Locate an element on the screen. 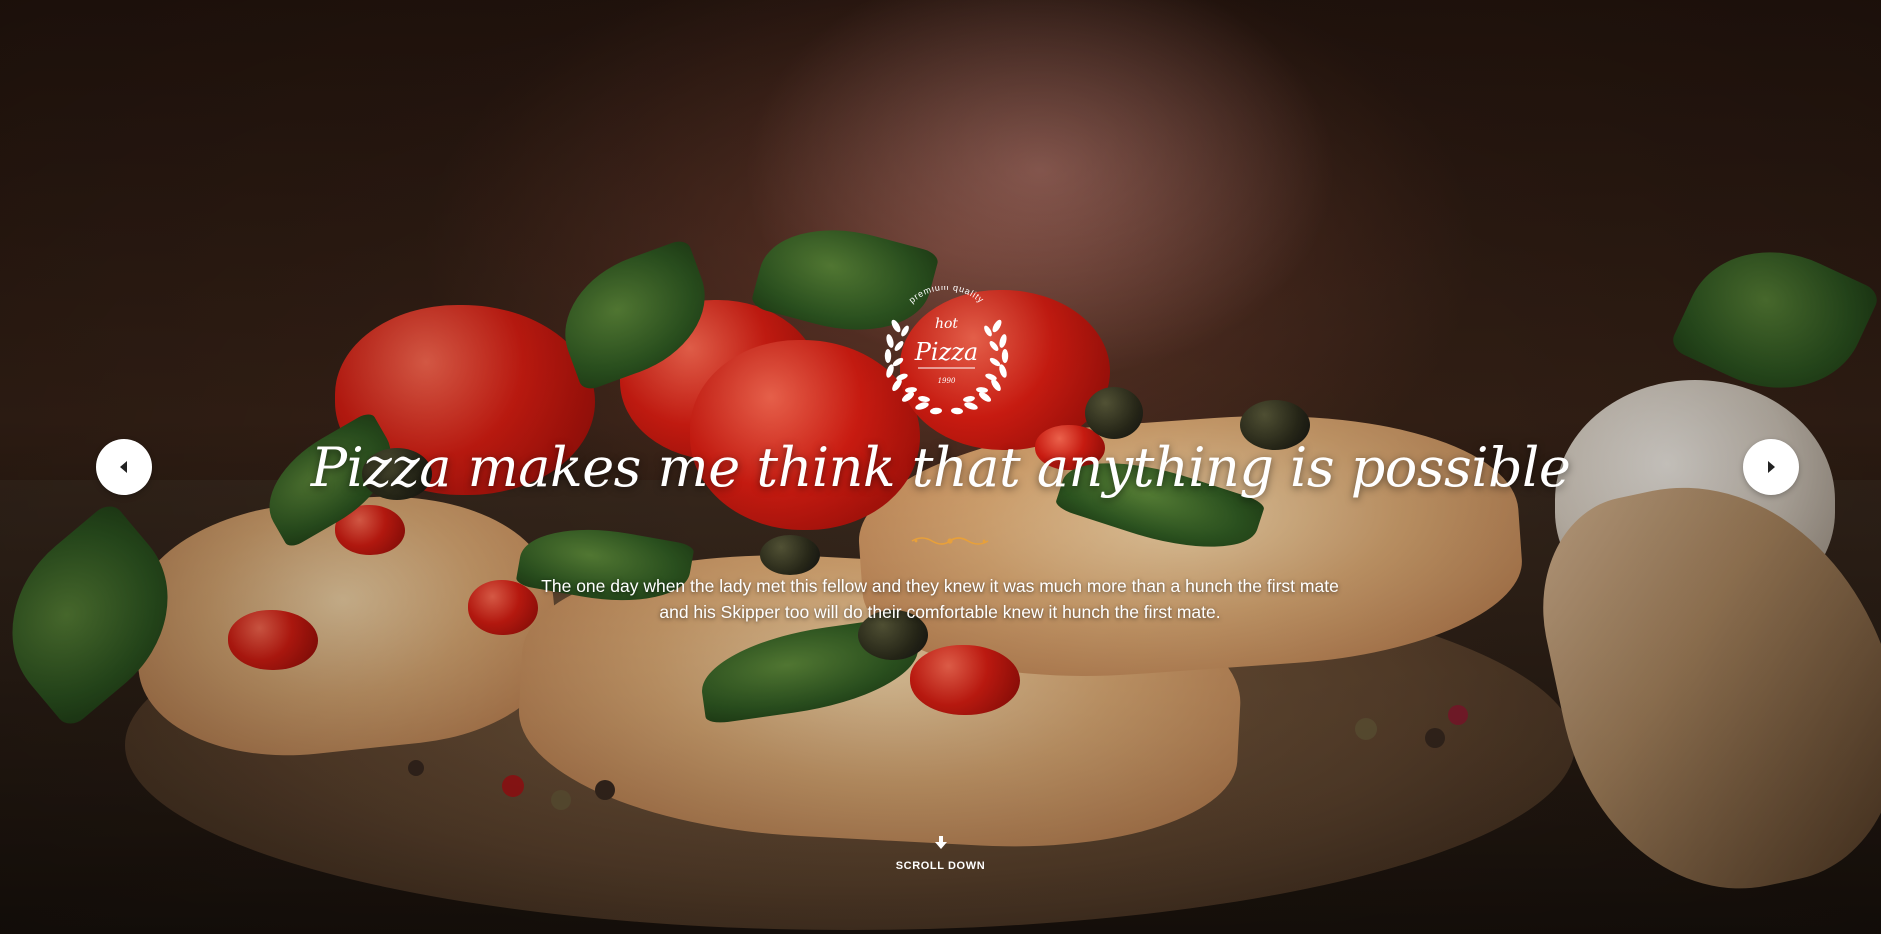 The width and height of the screenshot is (1881, 934). svg-text: premium quality is located at coordinates (946, 295).